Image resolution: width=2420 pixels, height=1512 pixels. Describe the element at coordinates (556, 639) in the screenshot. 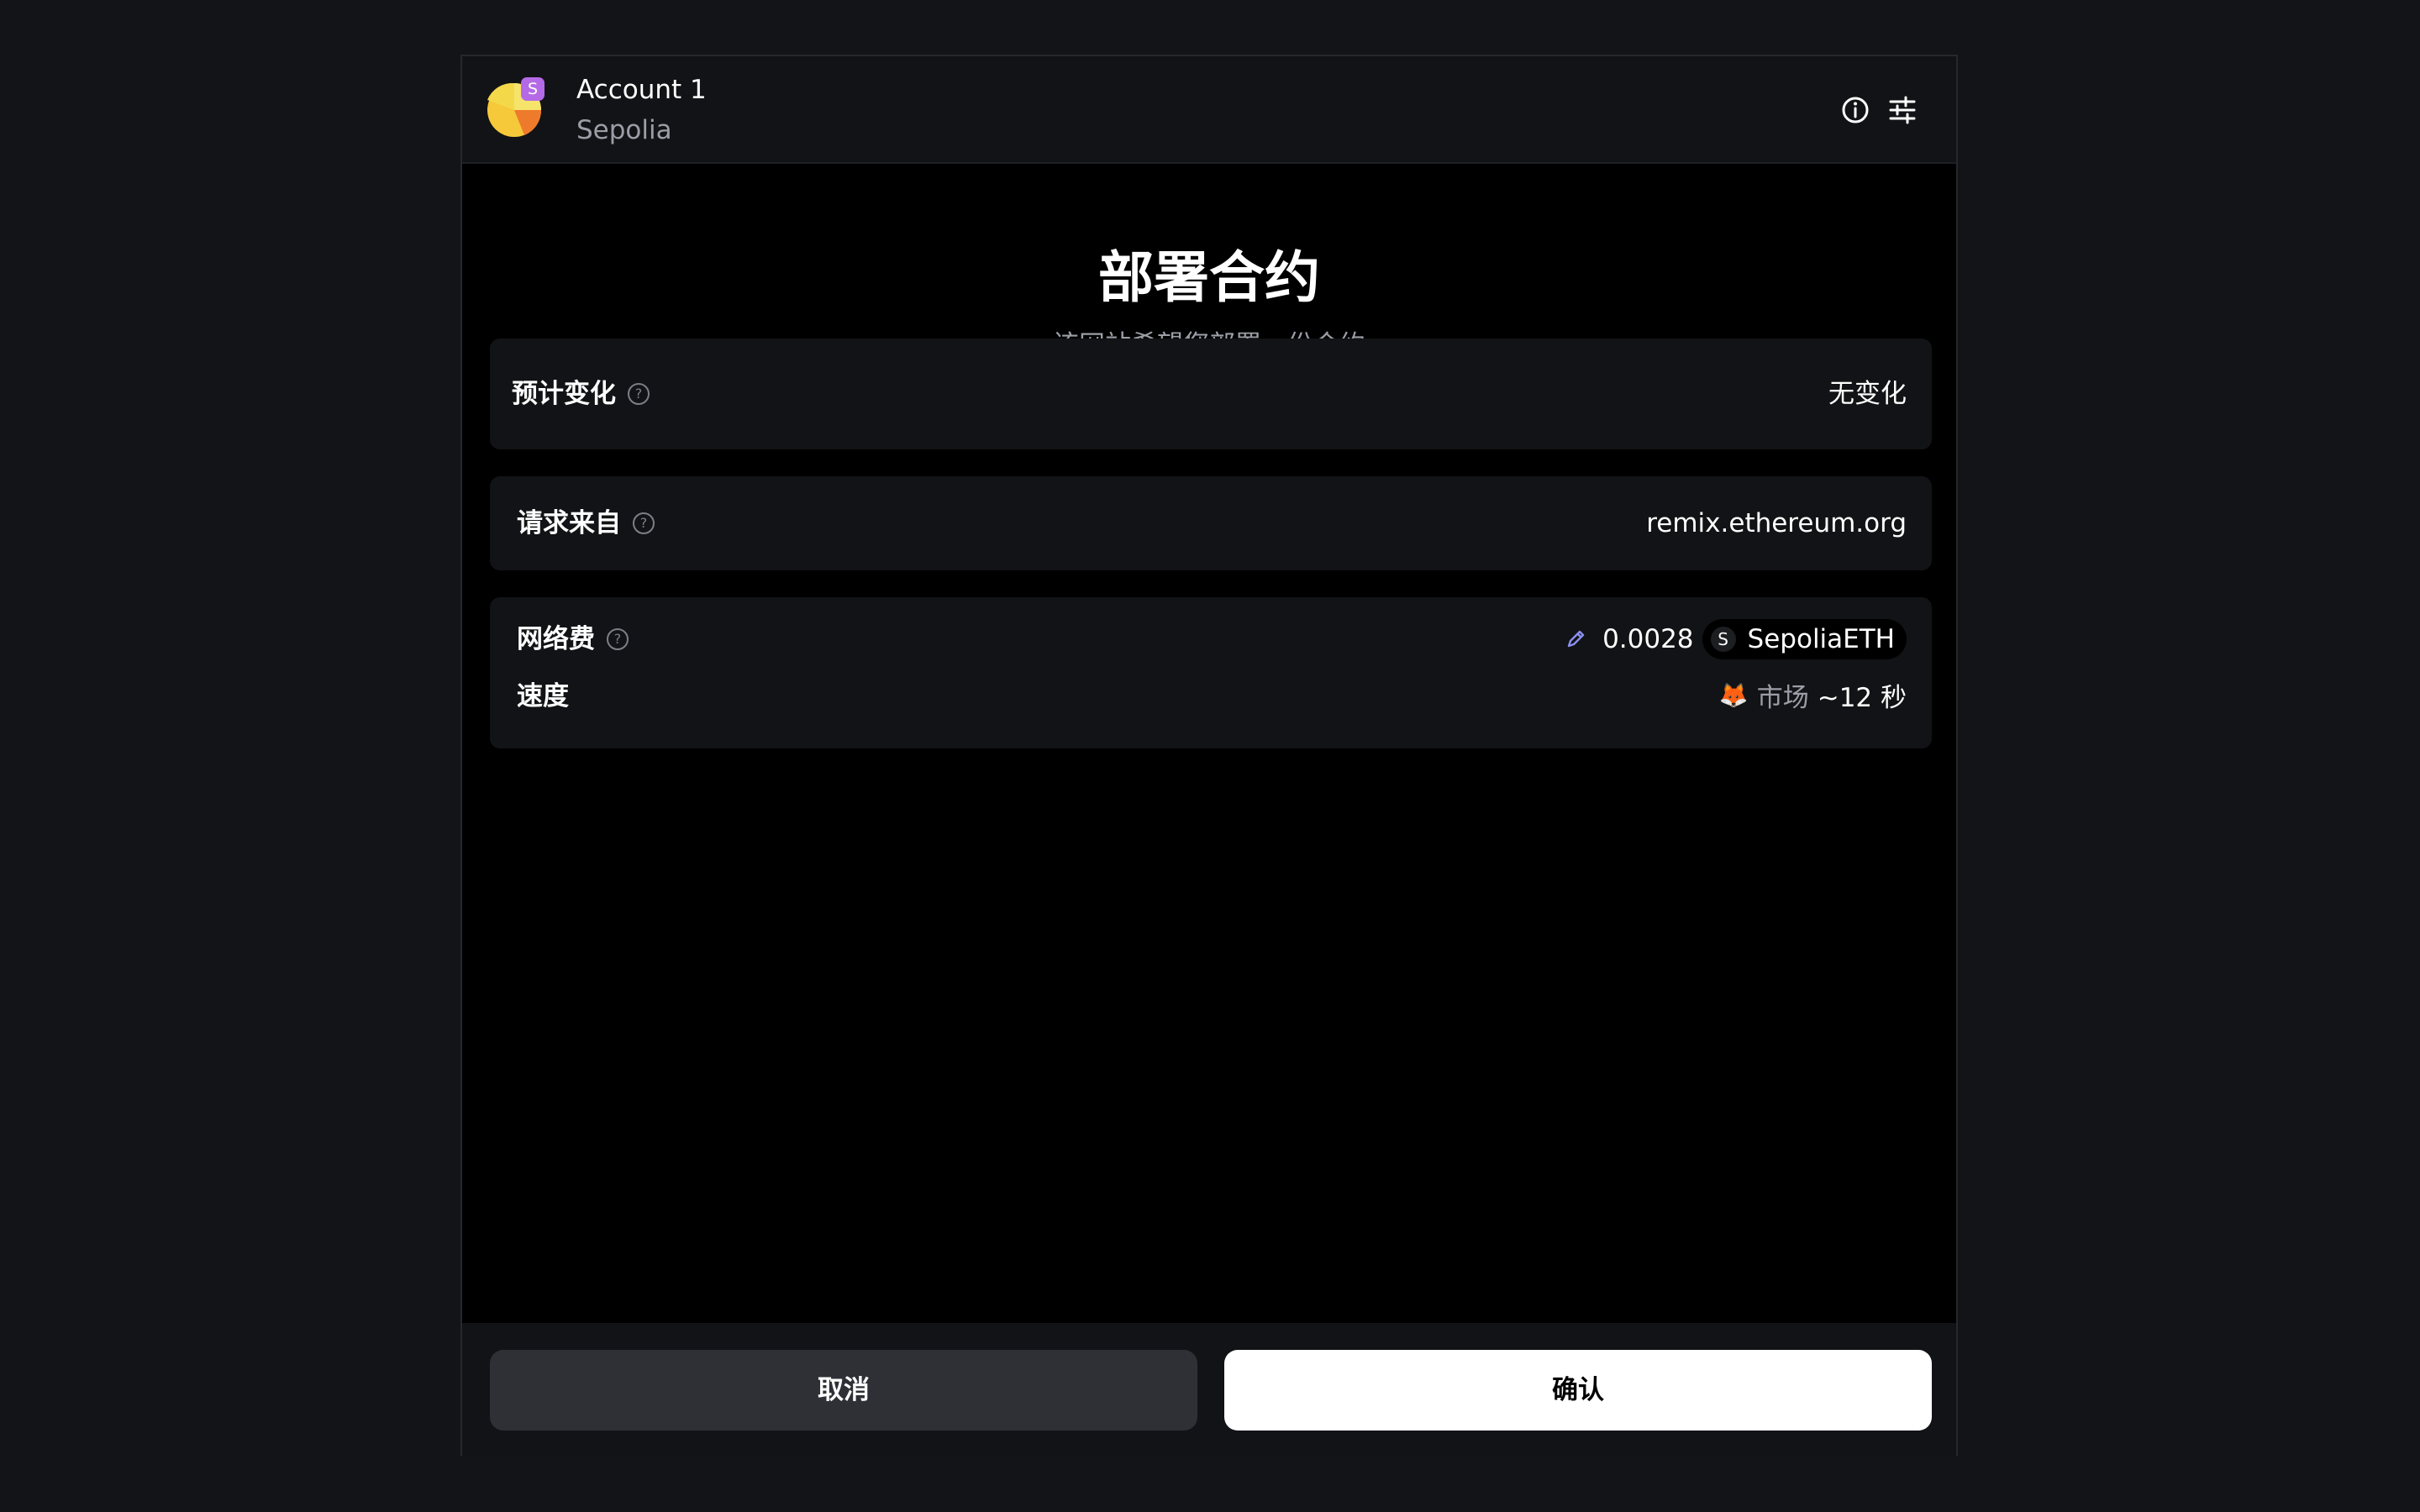

I see `network-fee-label: 网络费` at that location.